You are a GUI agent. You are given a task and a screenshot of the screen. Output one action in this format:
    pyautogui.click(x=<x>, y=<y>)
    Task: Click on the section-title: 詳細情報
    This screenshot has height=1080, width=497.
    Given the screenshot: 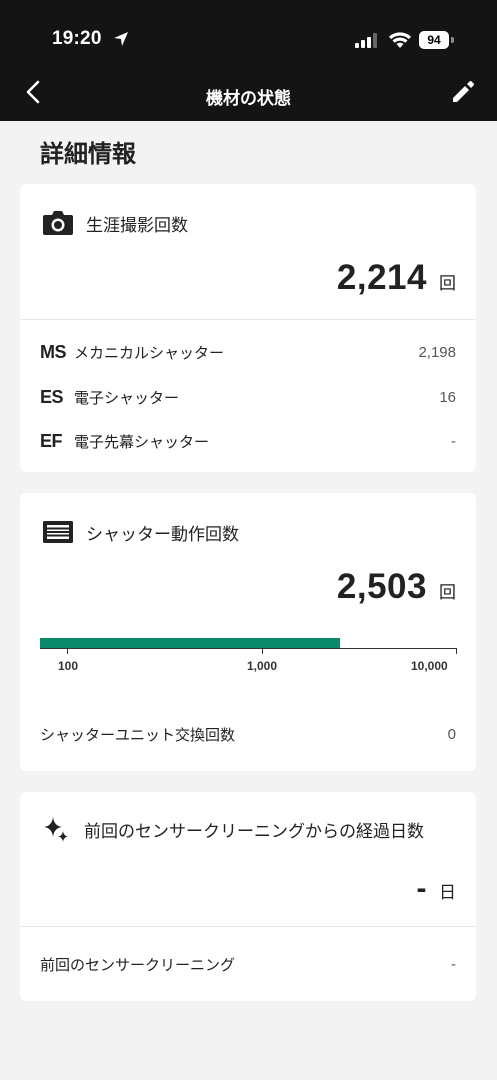 What is the action you would take?
    pyautogui.click(x=88, y=154)
    